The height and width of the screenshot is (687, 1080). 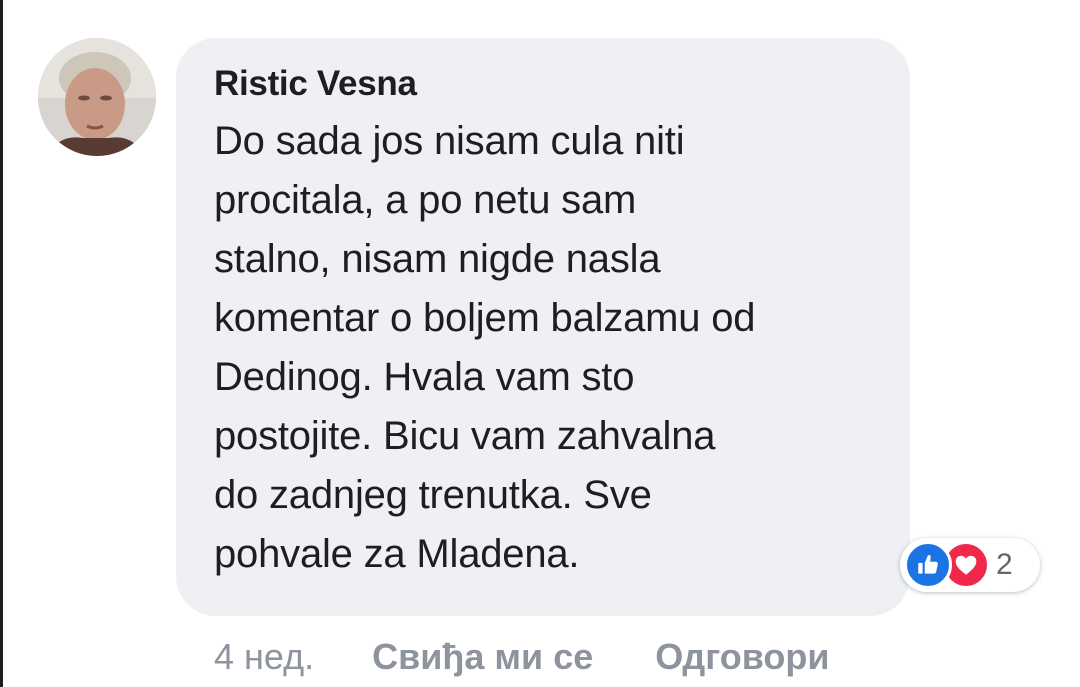 I want to click on comment-actions: 4 нед. Свиђа ми се Одговори, so click(x=521, y=657).